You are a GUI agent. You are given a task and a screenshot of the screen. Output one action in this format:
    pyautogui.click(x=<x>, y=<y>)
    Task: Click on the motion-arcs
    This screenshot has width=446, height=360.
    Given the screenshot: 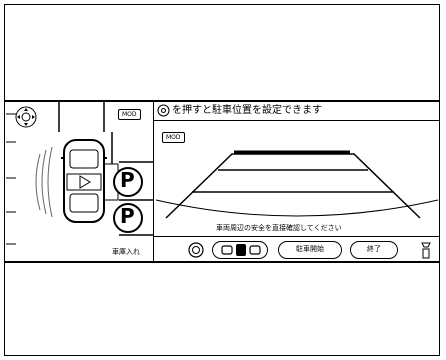 What is the action you would take?
    pyautogui.click(x=44, y=182)
    